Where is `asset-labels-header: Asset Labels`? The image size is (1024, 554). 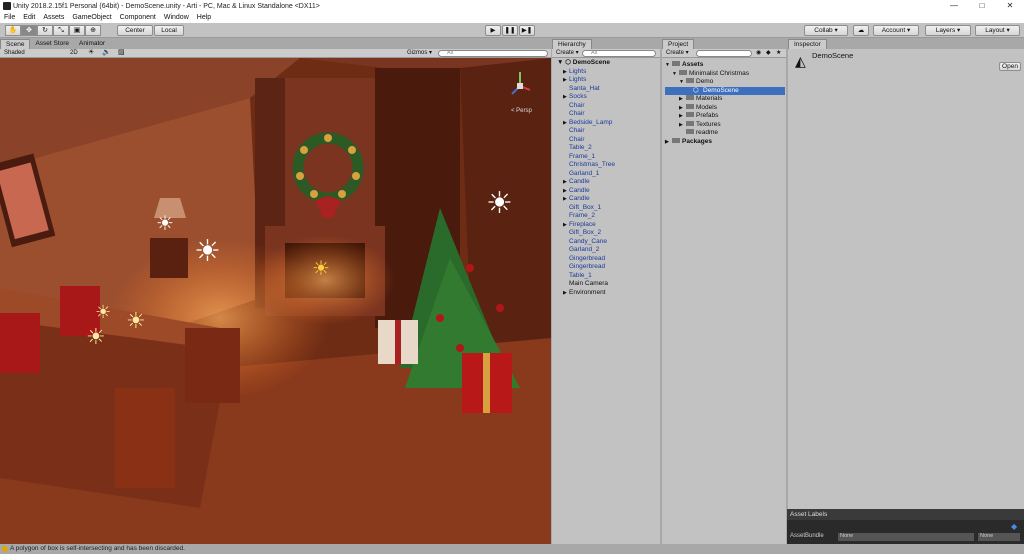
asset-labels-header: Asset Labels is located at coordinates (905, 514).